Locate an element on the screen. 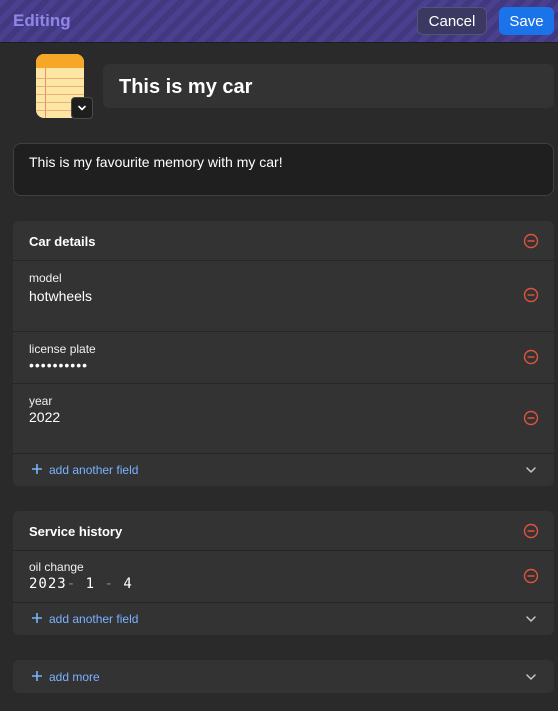 The width and height of the screenshot is (558, 711). editing-toolbar: Editing Cancel Save is located at coordinates (279, 21).